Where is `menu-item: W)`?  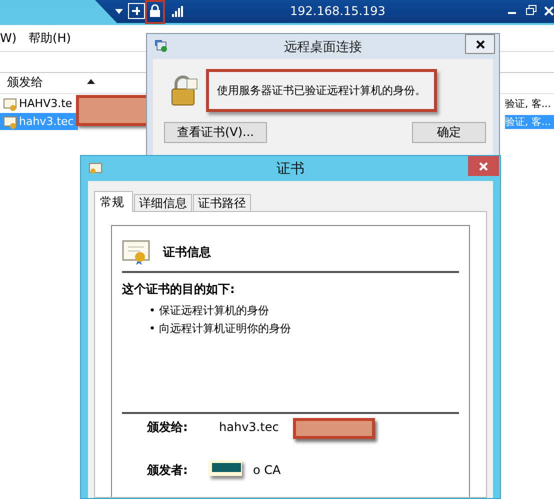 menu-item: W) is located at coordinates (8, 38).